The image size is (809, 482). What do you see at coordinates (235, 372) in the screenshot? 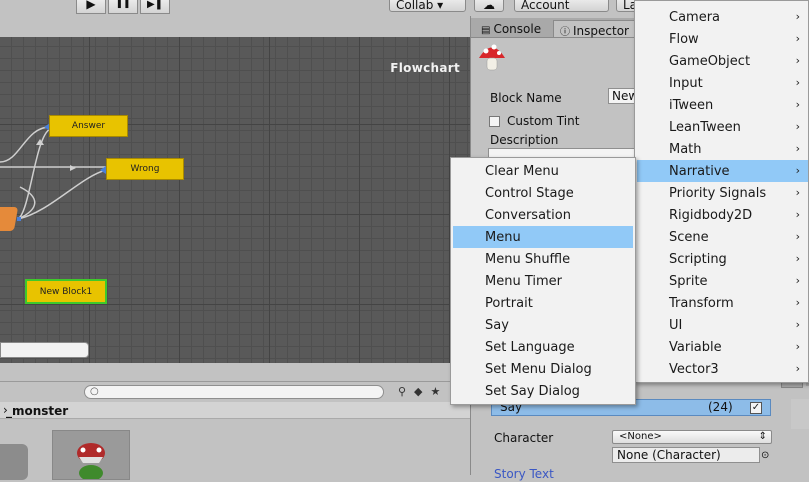
I see `flowchart-footer` at bounding box center [235, 372].